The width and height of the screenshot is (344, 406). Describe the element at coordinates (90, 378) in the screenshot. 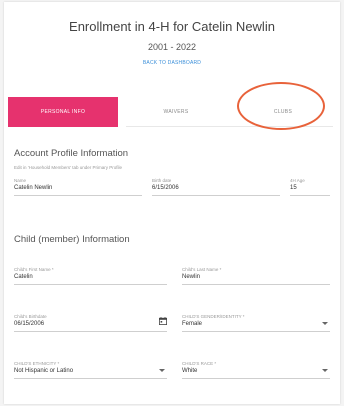

I see `child-ethnicity-underline` at that location.